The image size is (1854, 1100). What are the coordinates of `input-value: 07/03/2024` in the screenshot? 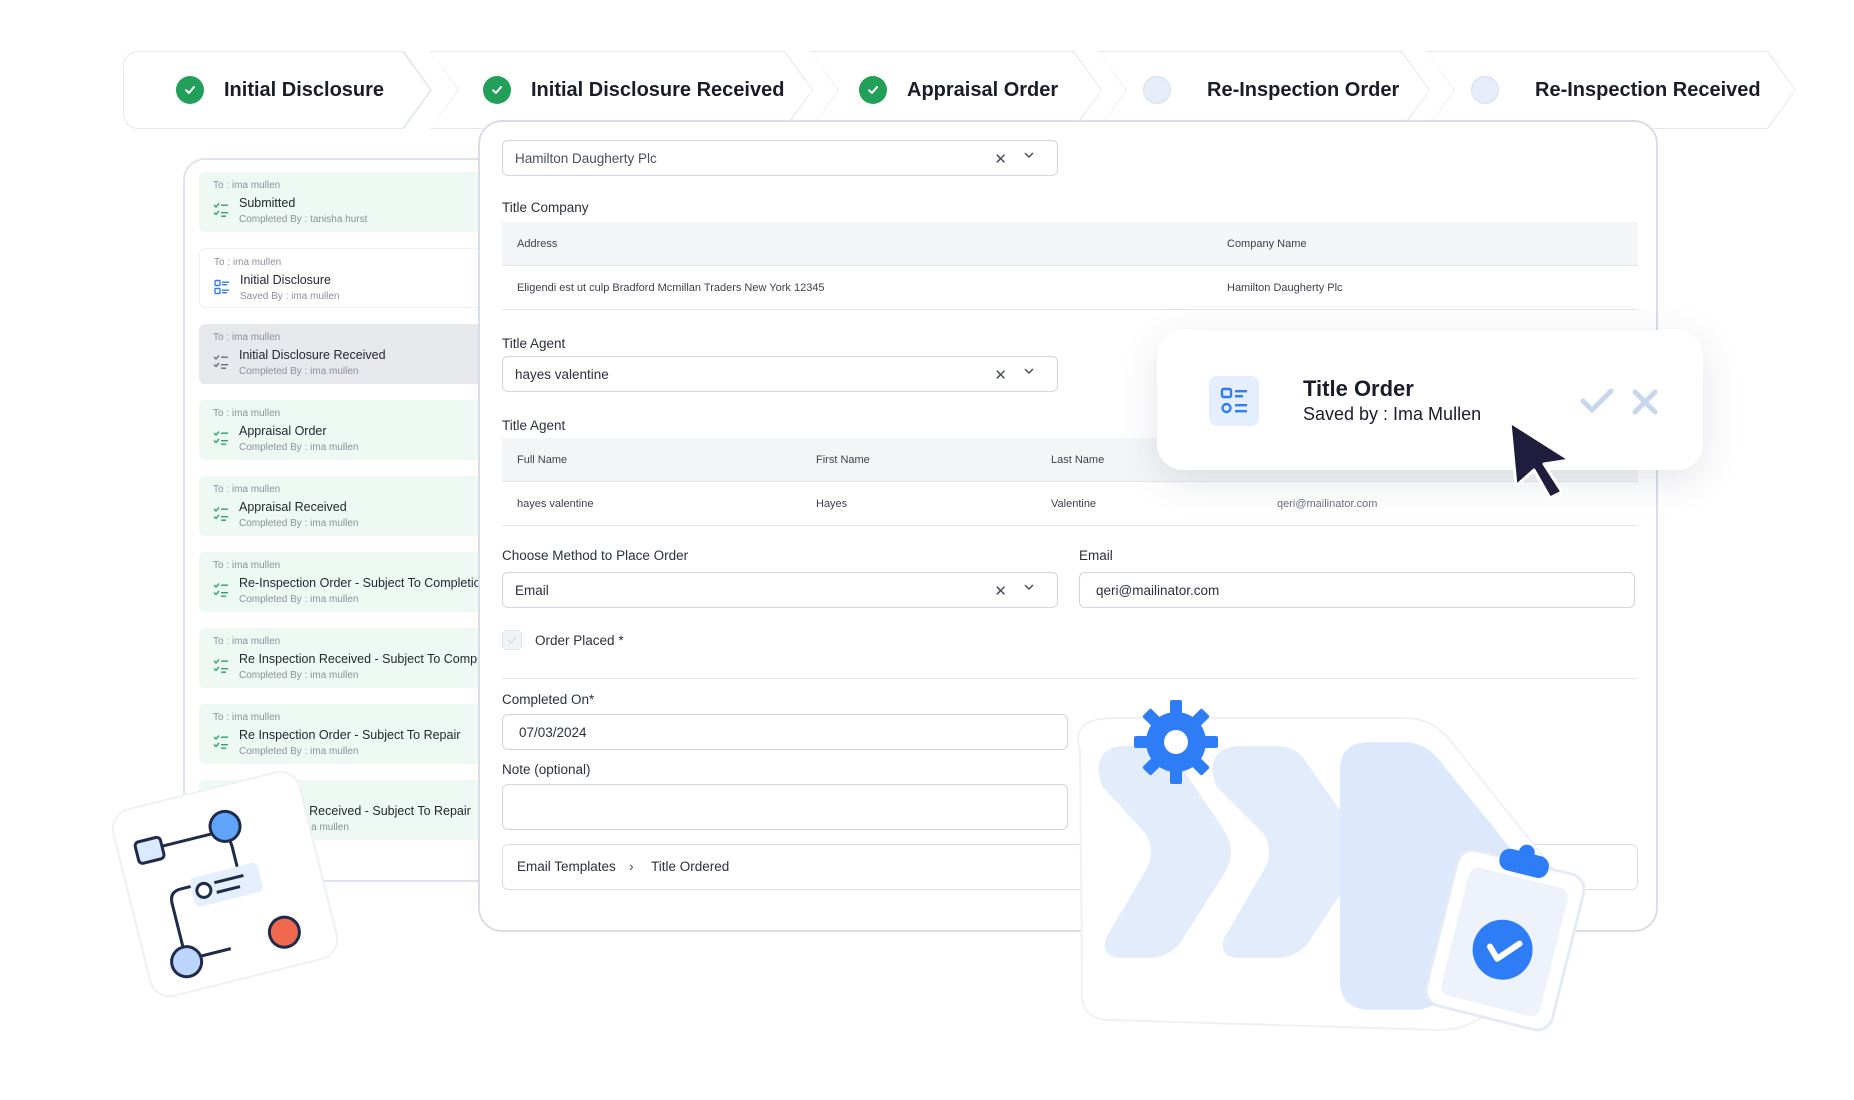 It's located at (553, 732).